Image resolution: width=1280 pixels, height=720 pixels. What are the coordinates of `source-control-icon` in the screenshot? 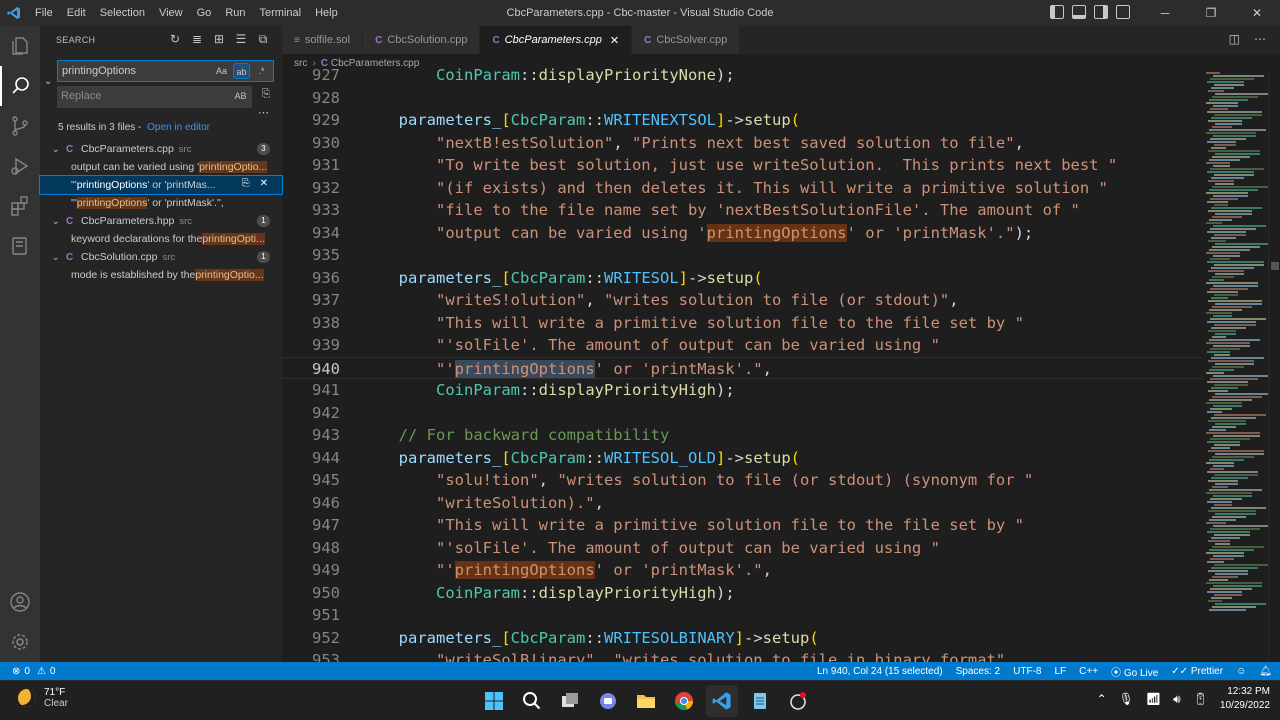 It's located at (20, 126).